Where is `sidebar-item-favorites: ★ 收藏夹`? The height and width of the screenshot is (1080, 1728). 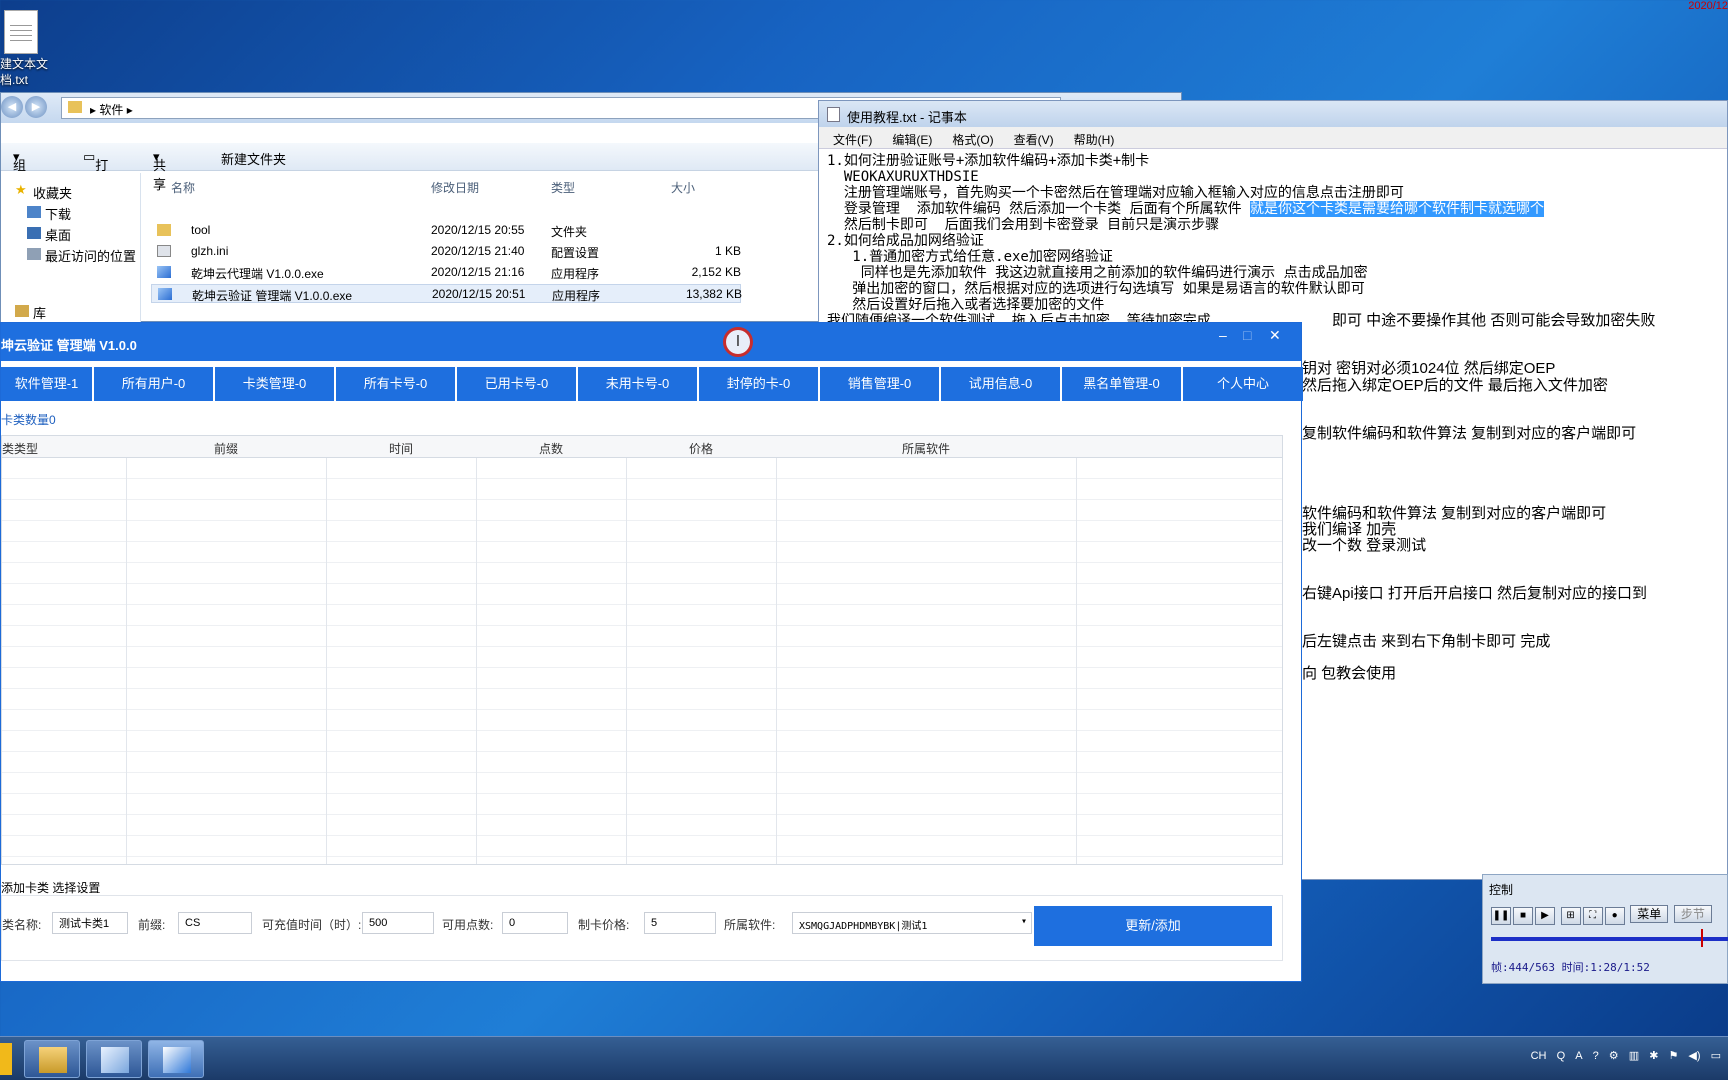 sidebar-item-favorites: ★ 收藏夹 is located at coordinates (43, 192).